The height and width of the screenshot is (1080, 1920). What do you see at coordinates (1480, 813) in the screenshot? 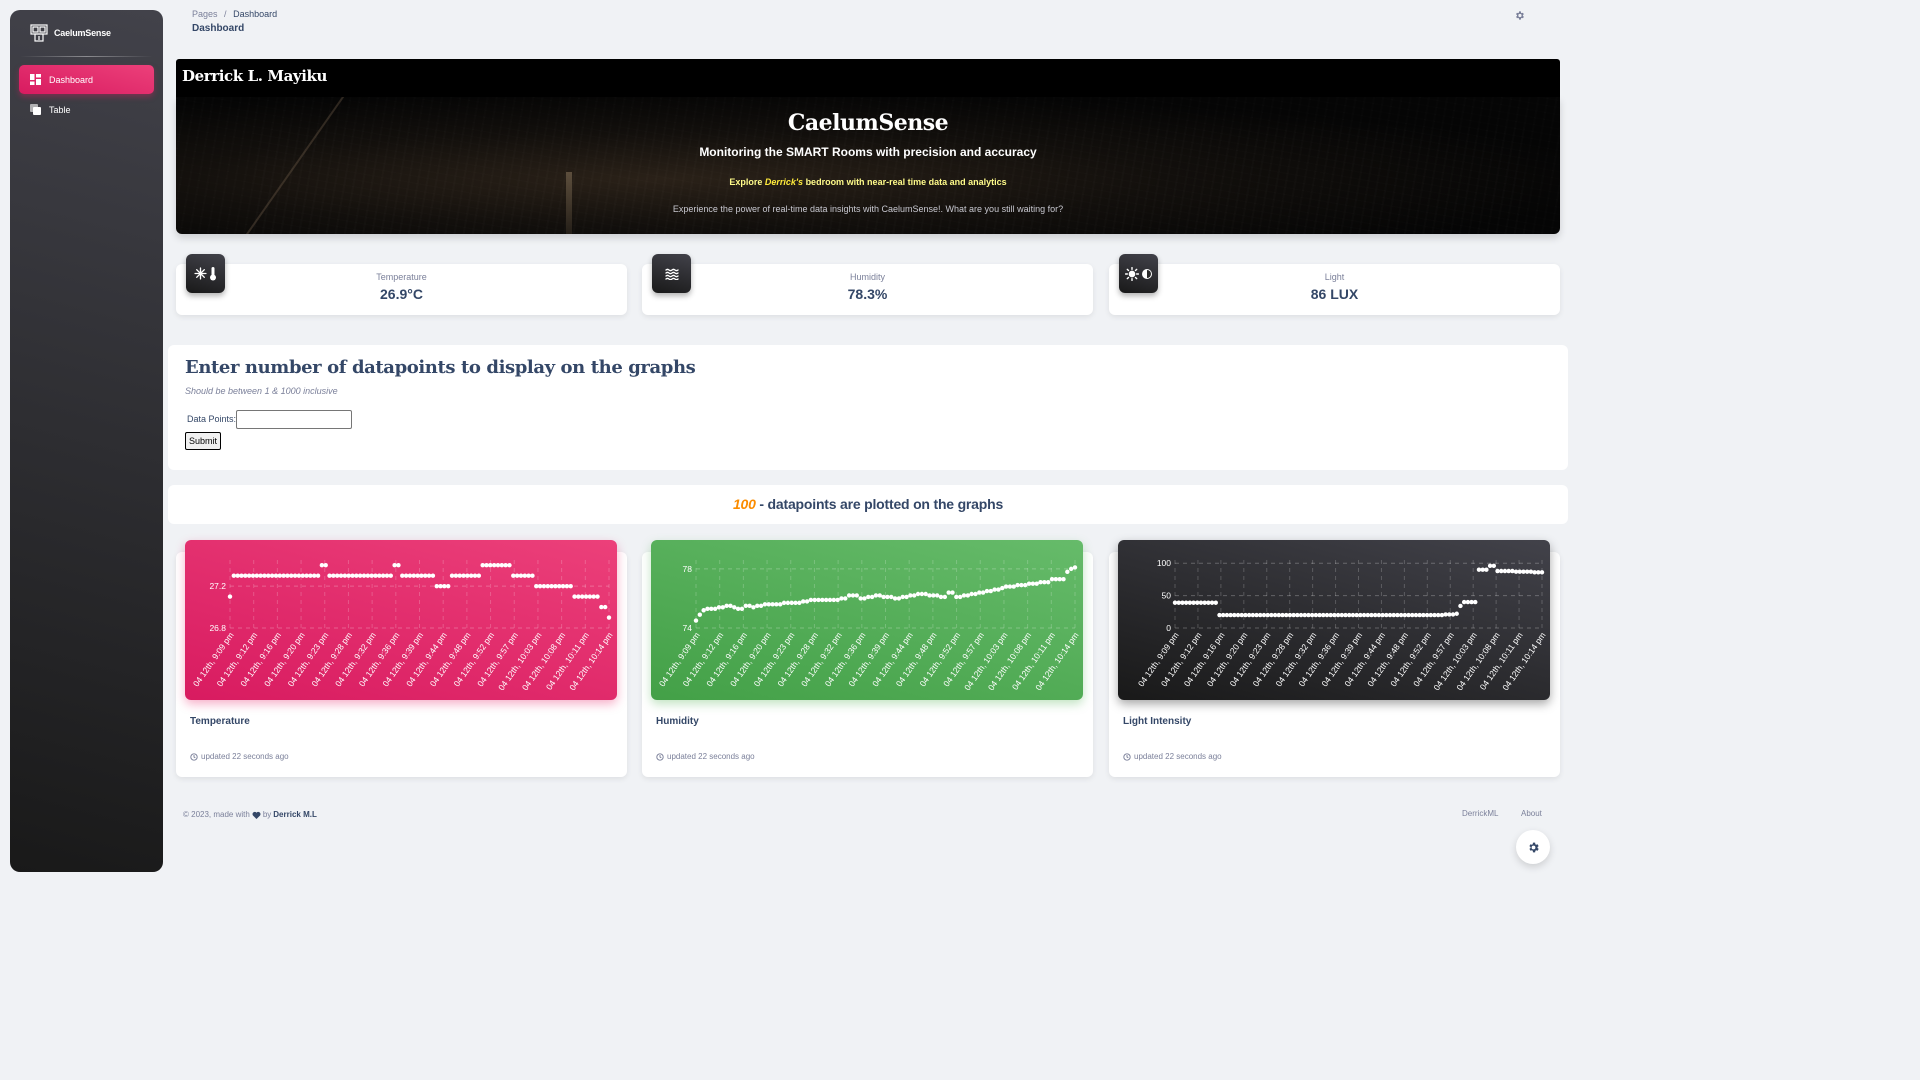
I see `footer-link-derrickml: DerrickML` at bounding box center [1480, 813].